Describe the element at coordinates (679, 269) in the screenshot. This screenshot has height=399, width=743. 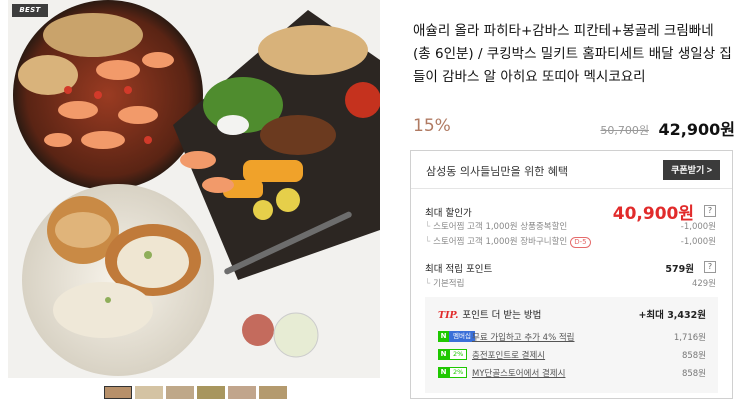
I see `max-point-value: 579원` at that location.